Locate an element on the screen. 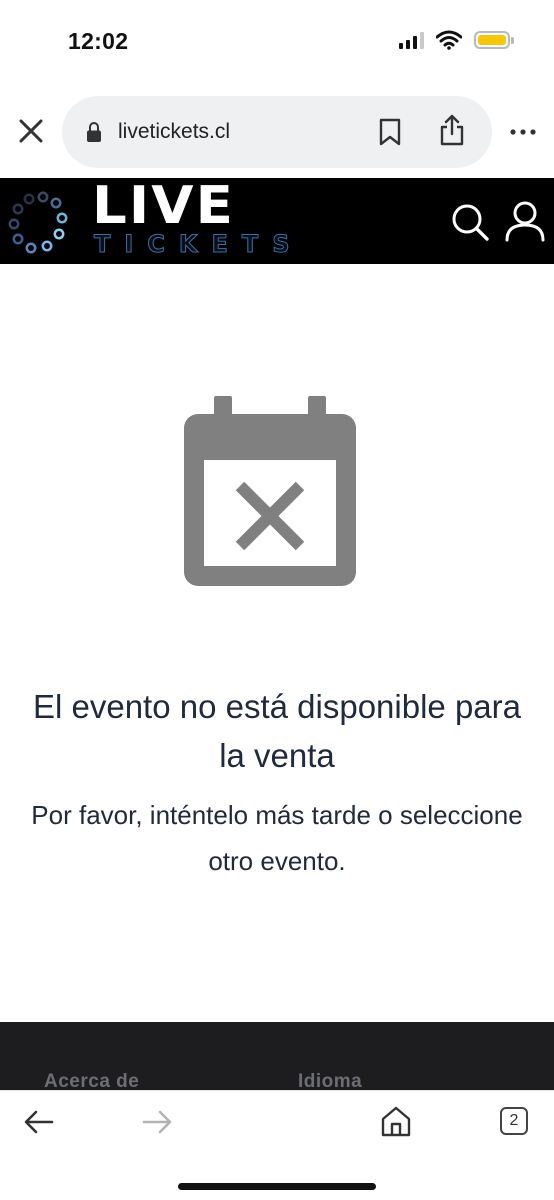  footer-heading-about: Acerca de is located at coordinates (91, 1081).